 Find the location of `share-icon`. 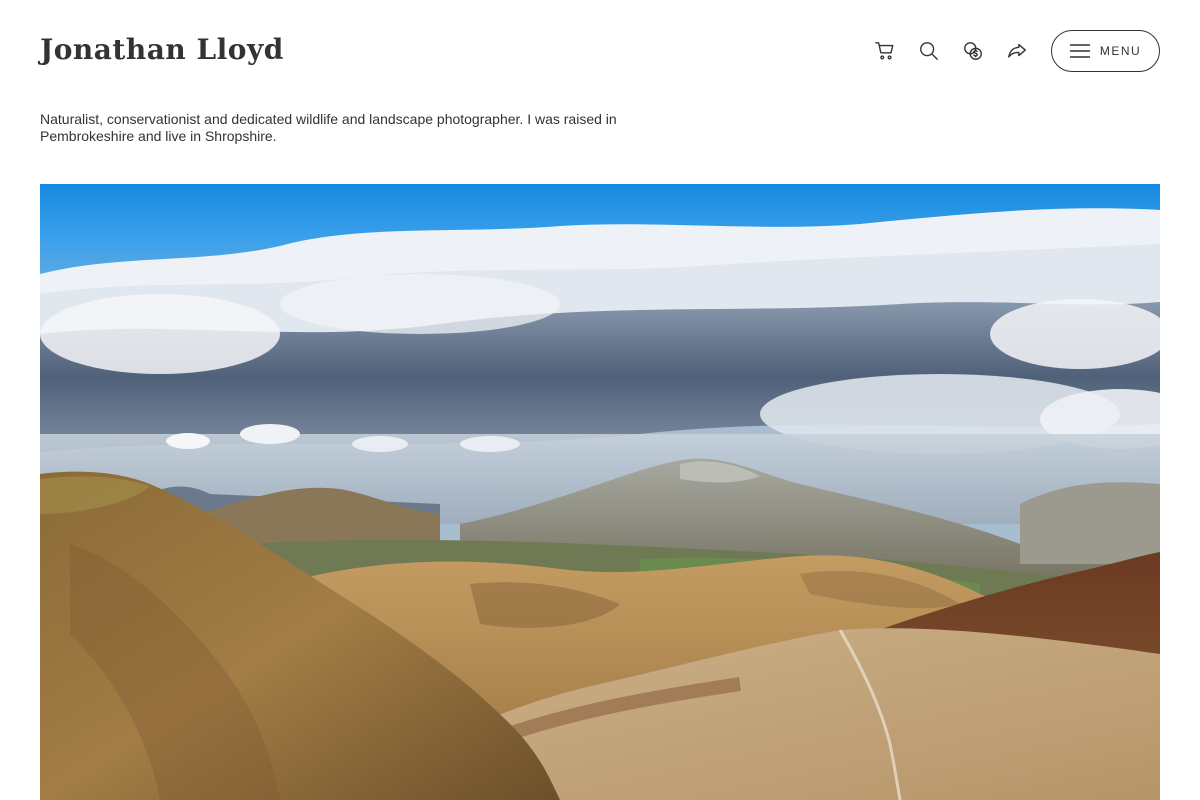

share-icon is located at coordinates (1017, 50).